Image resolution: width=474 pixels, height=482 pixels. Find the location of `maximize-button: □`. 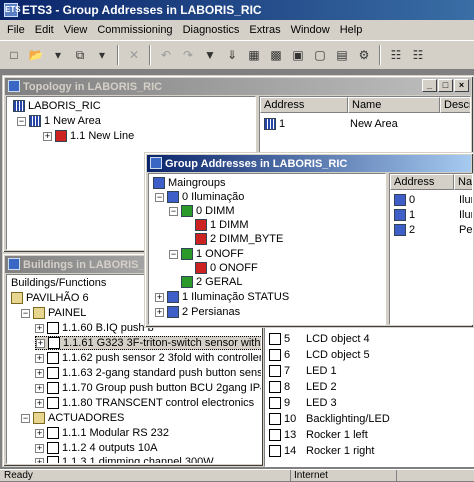

maximize-button: □ is located at coordinates (445, 85).